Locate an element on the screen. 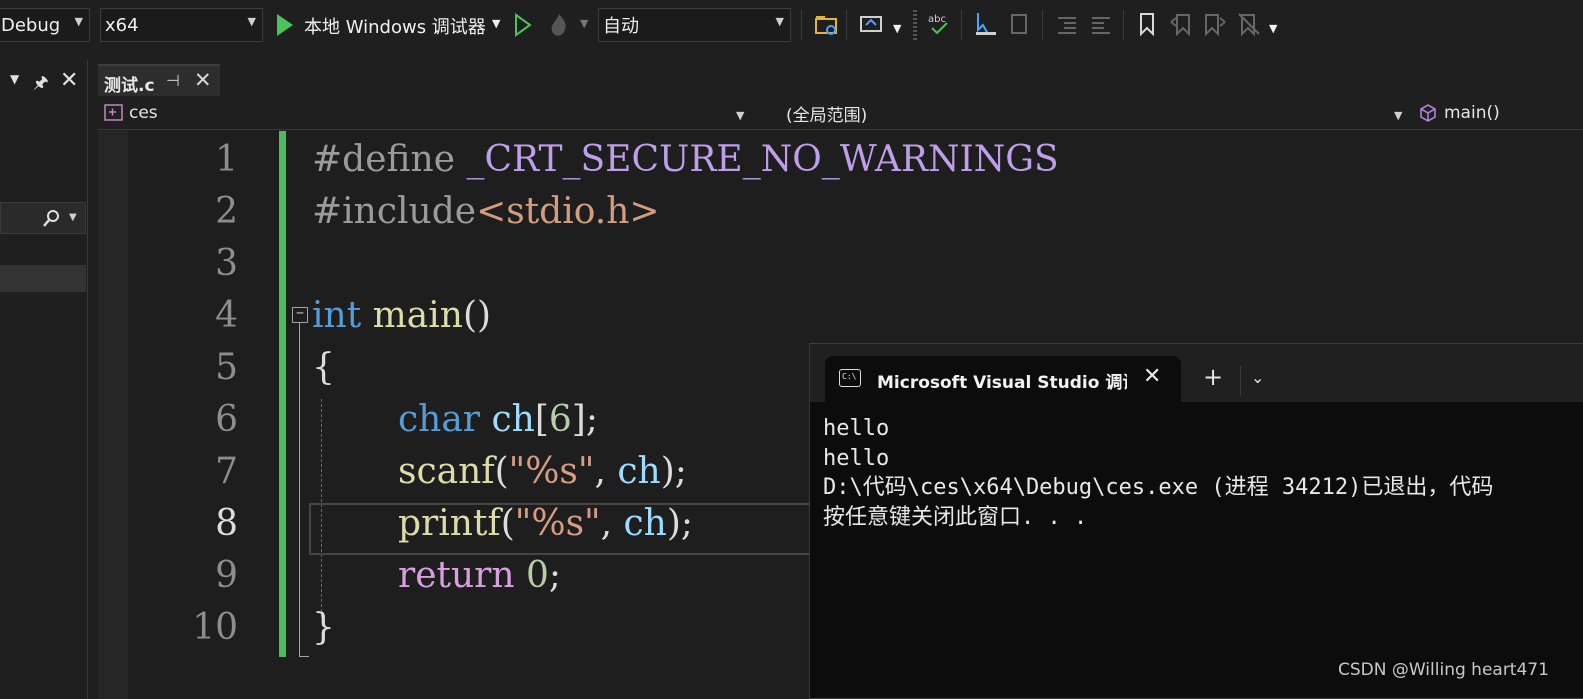 The height and width of the screenshot is (699, 1583). token-function: main is located at coordinates (417, 315).